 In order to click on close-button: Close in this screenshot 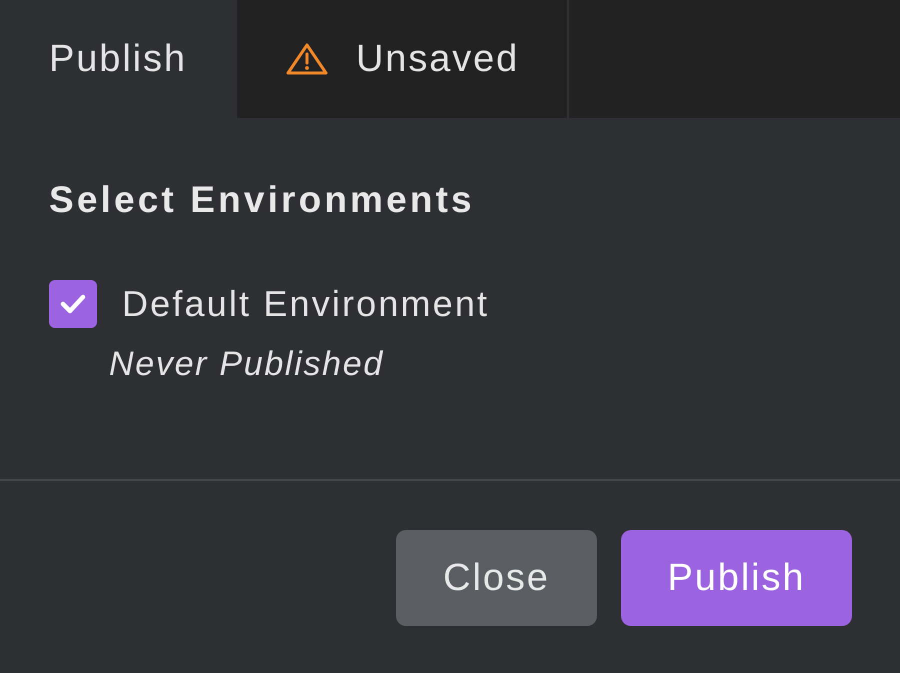, I will do `click(496, 578)`.